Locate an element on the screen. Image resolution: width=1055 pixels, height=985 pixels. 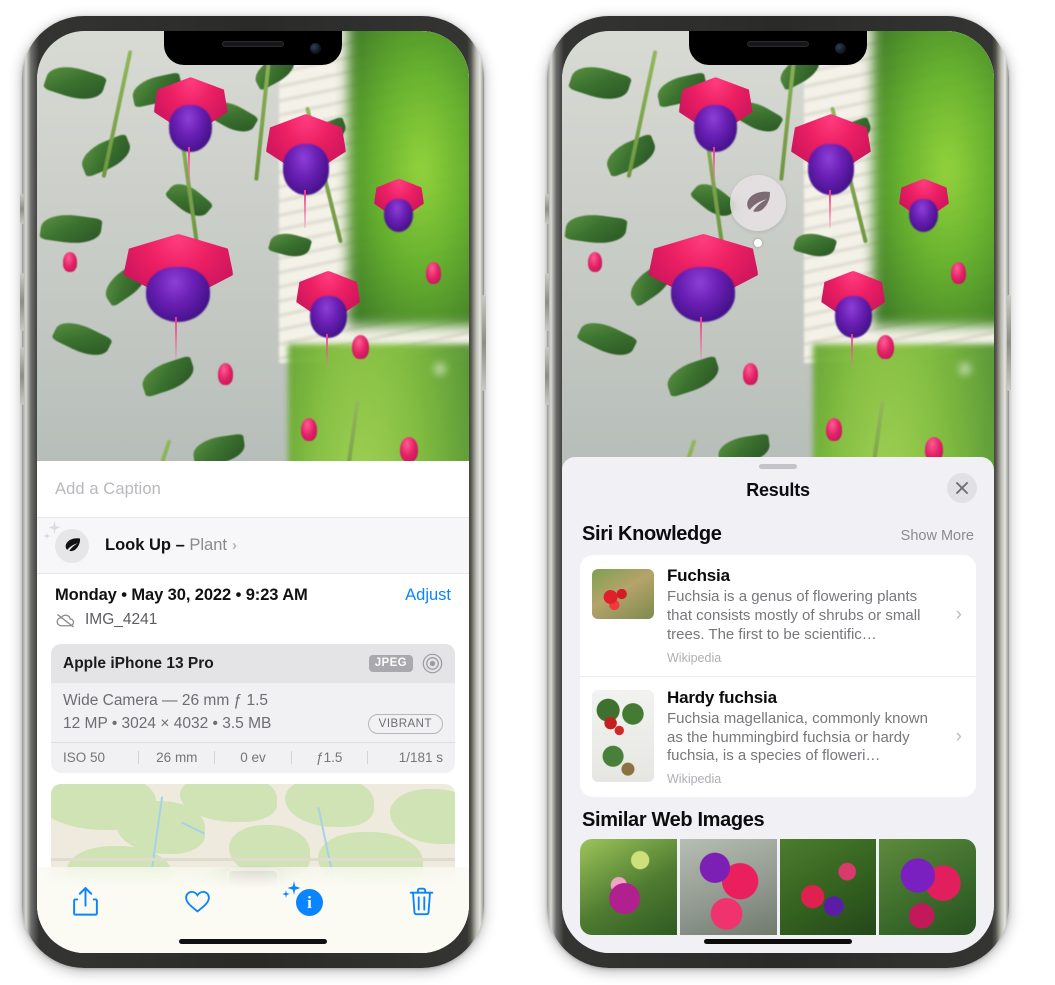
look-up-icon-group is located at coordinates (66, 541).